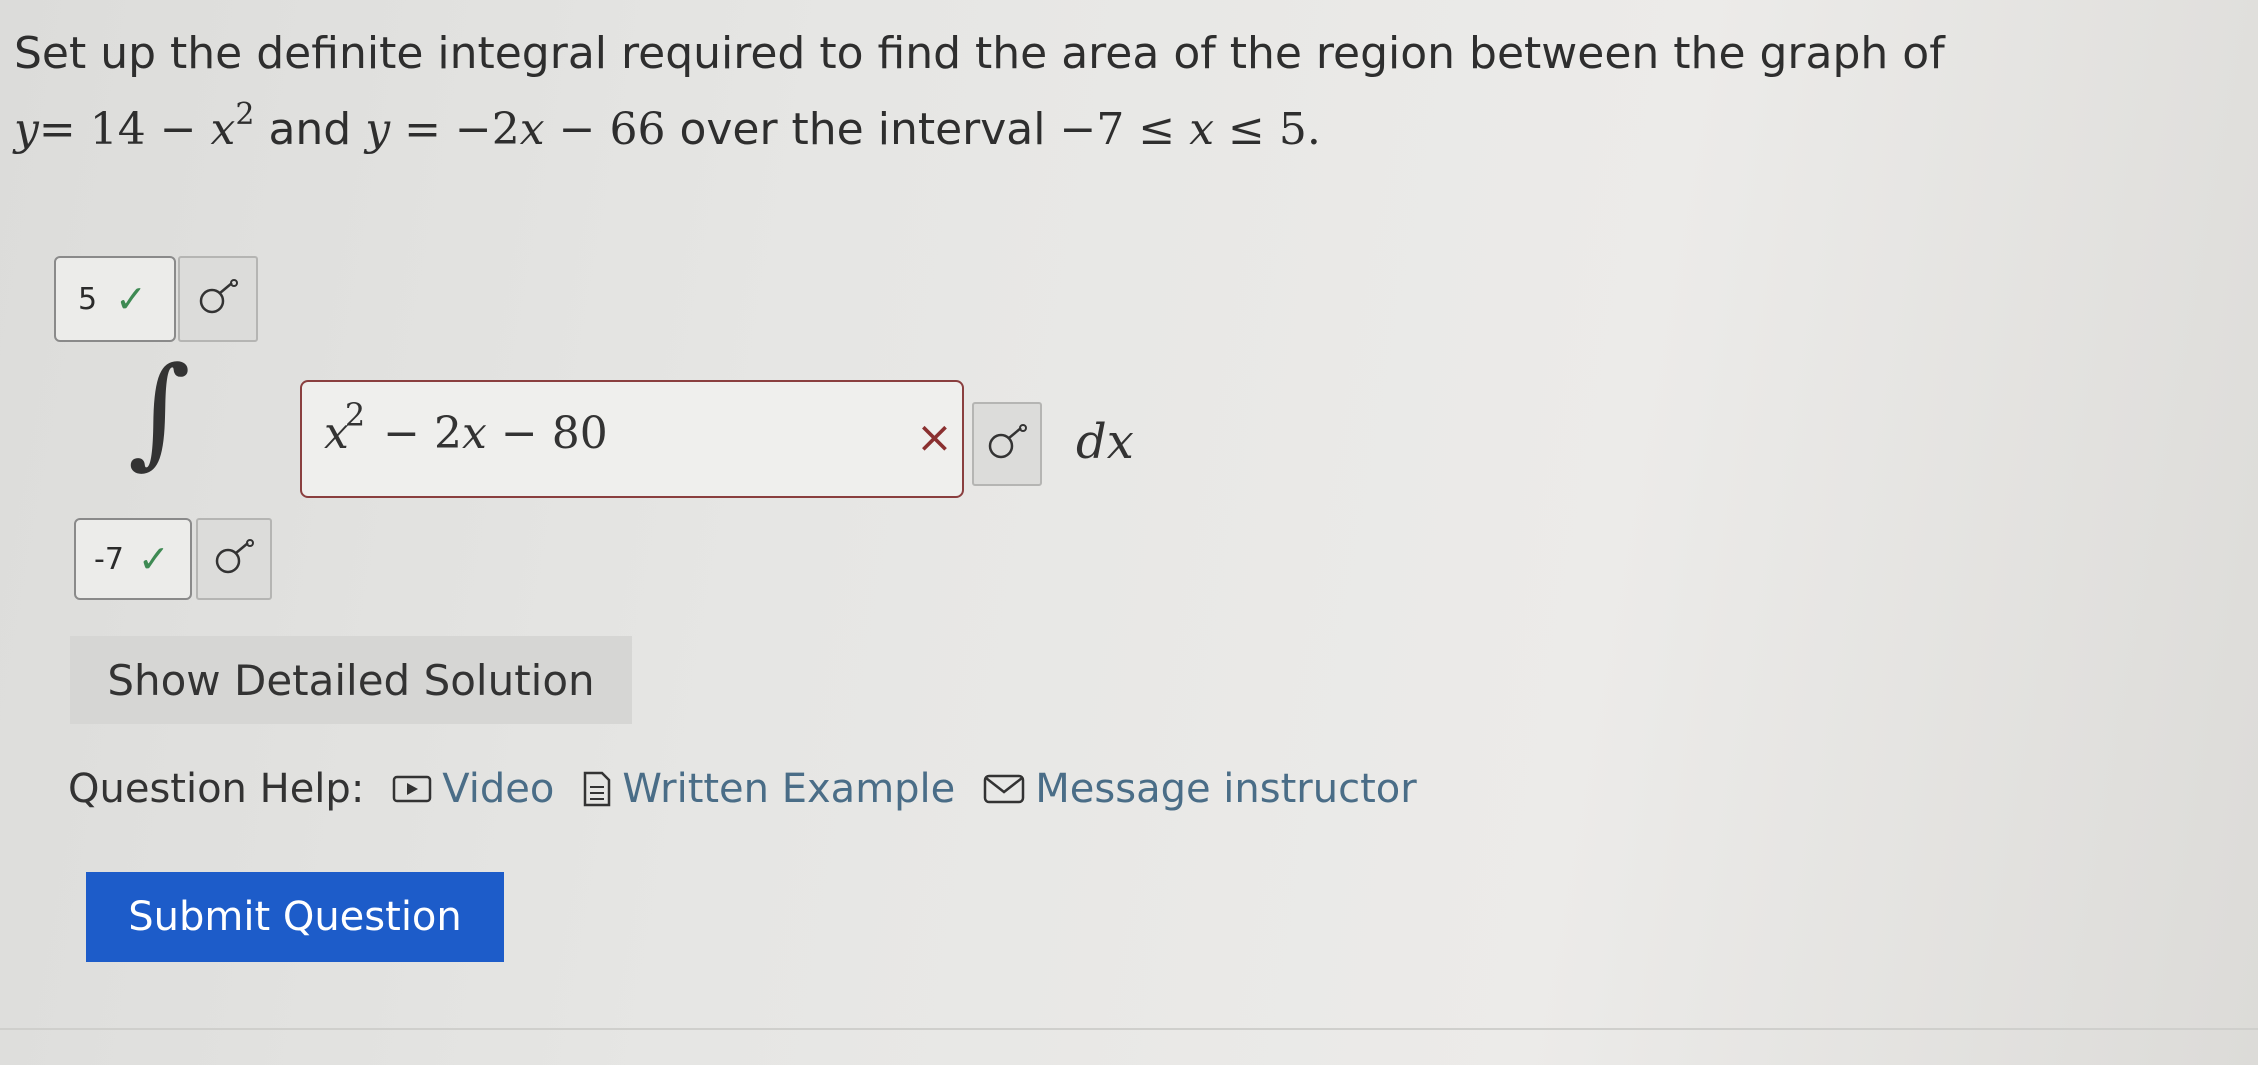  I want to click on upper-limit-field: 5 ✓, so click(115, 299).